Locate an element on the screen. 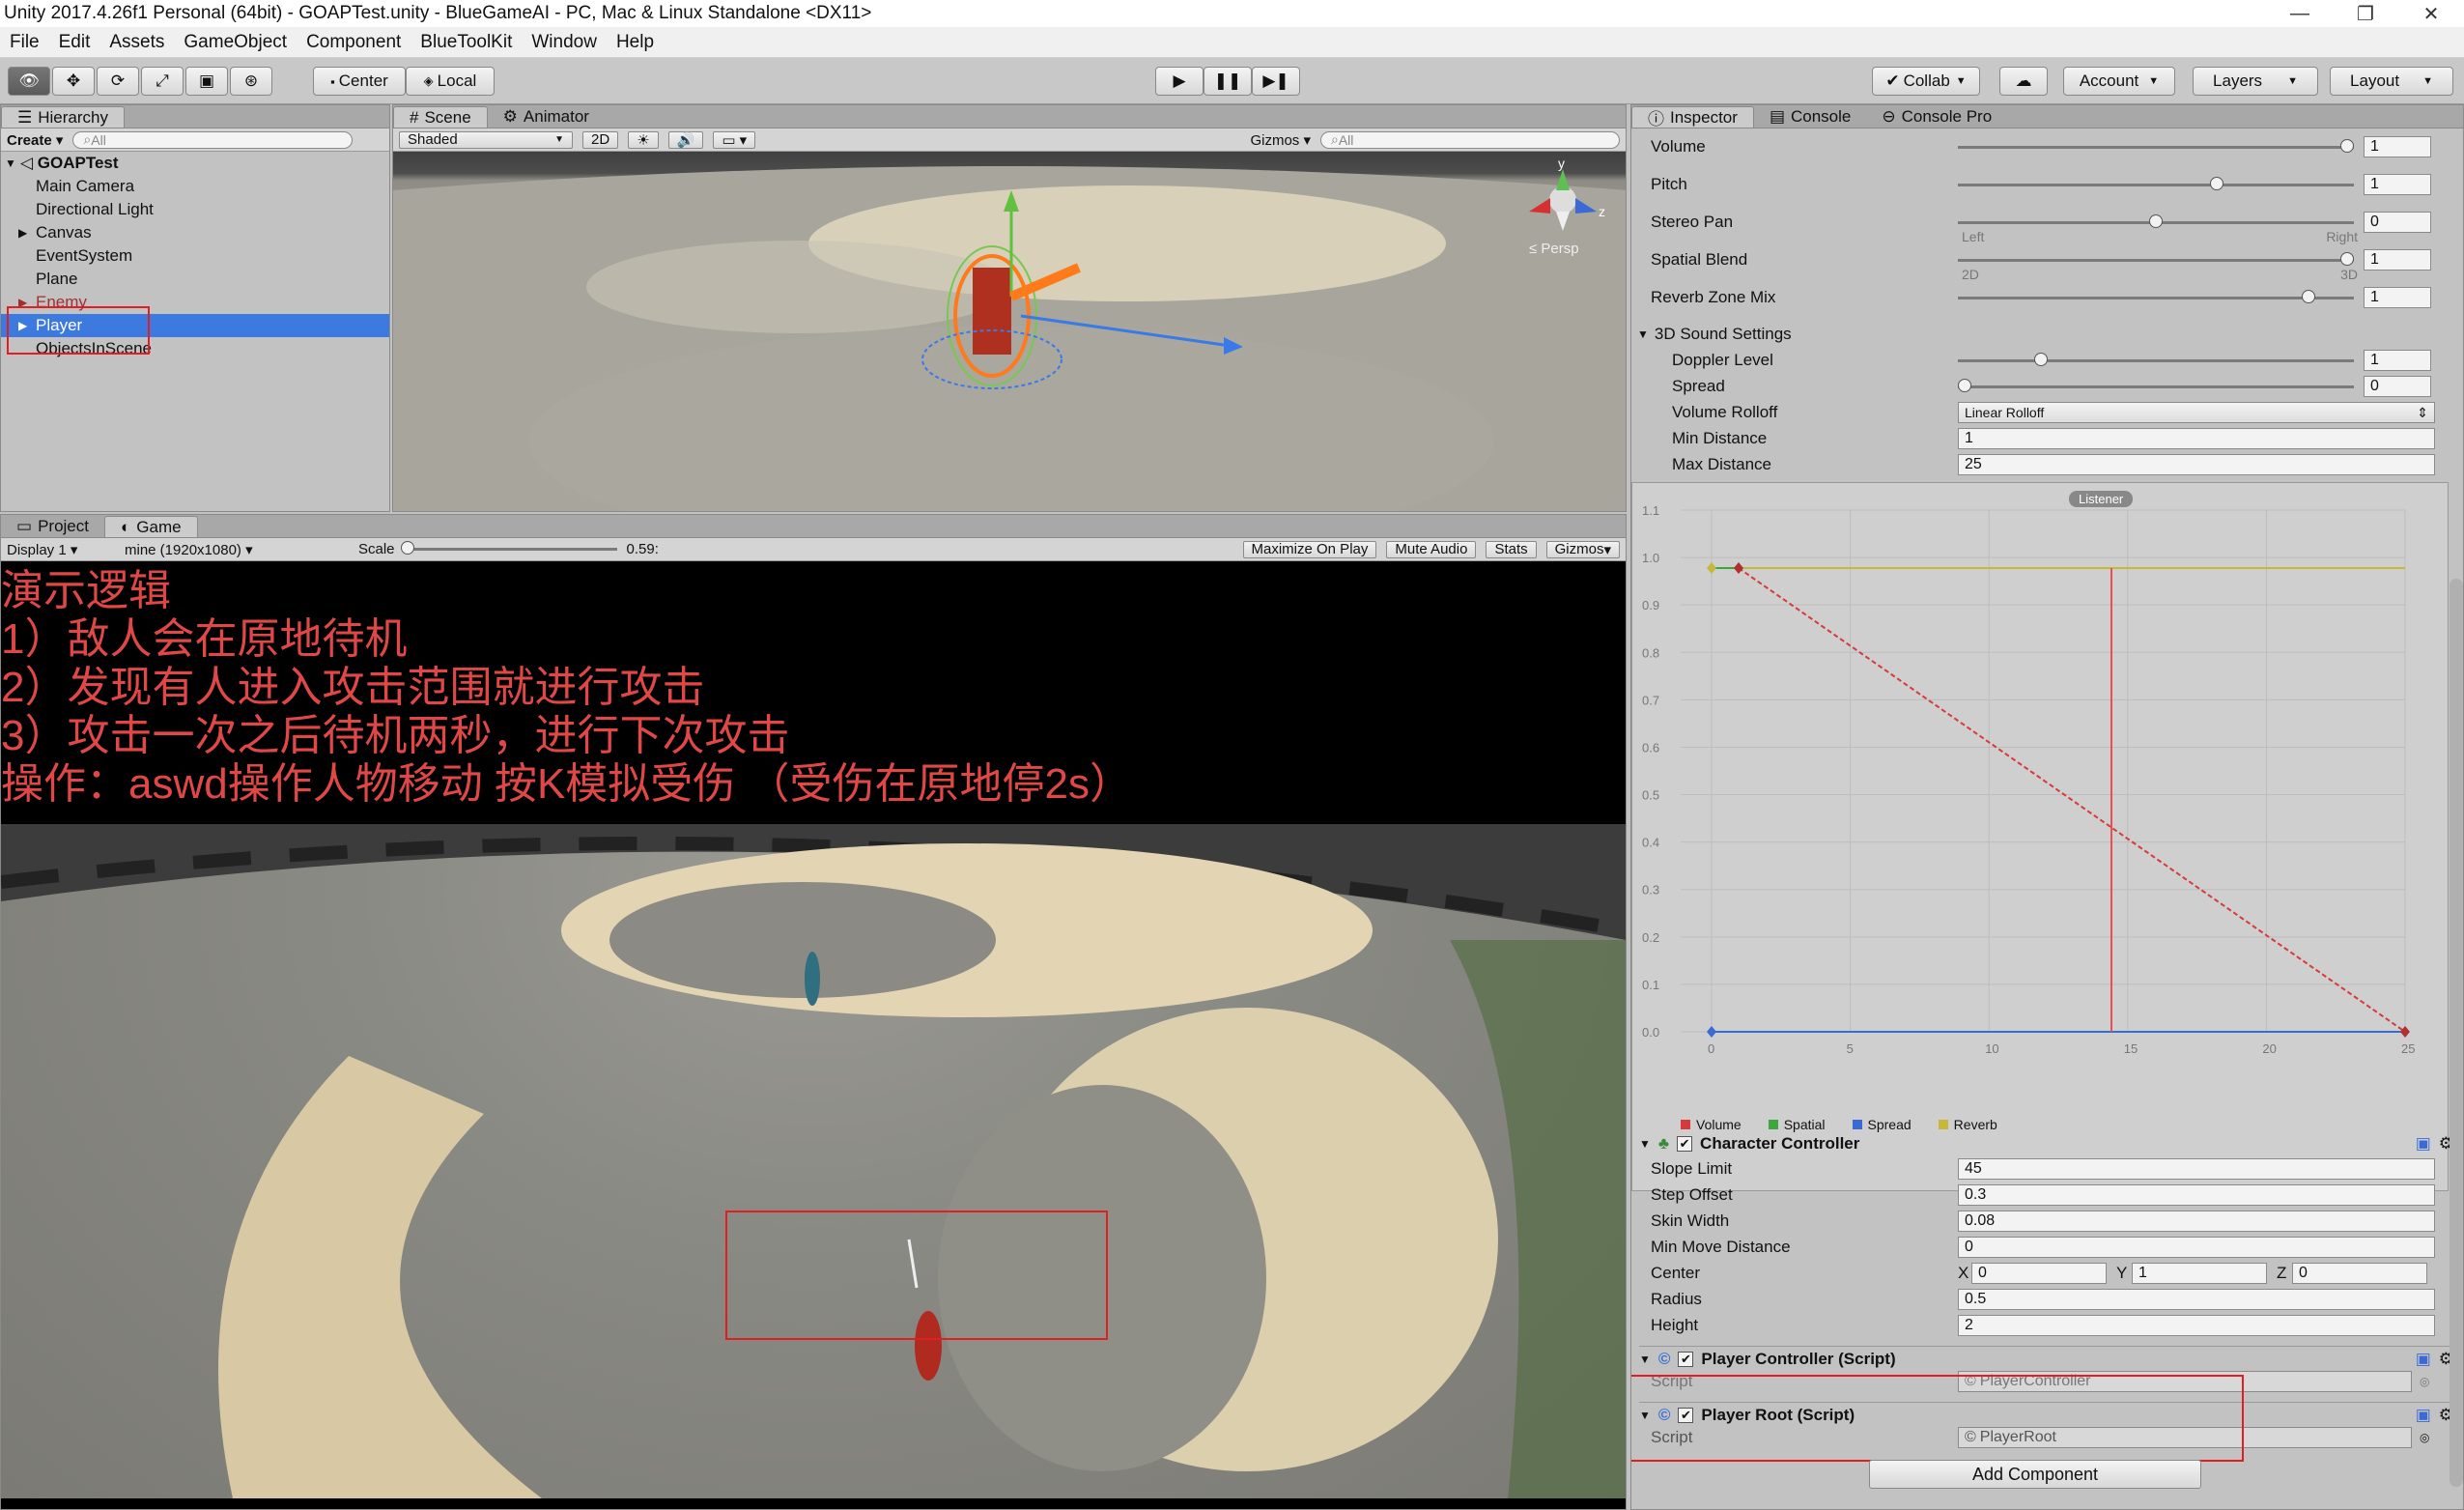 The height and width of the screenshot is (1510, 2464). scale-tool-button: ⤢ is located at coordinates (162, 81).